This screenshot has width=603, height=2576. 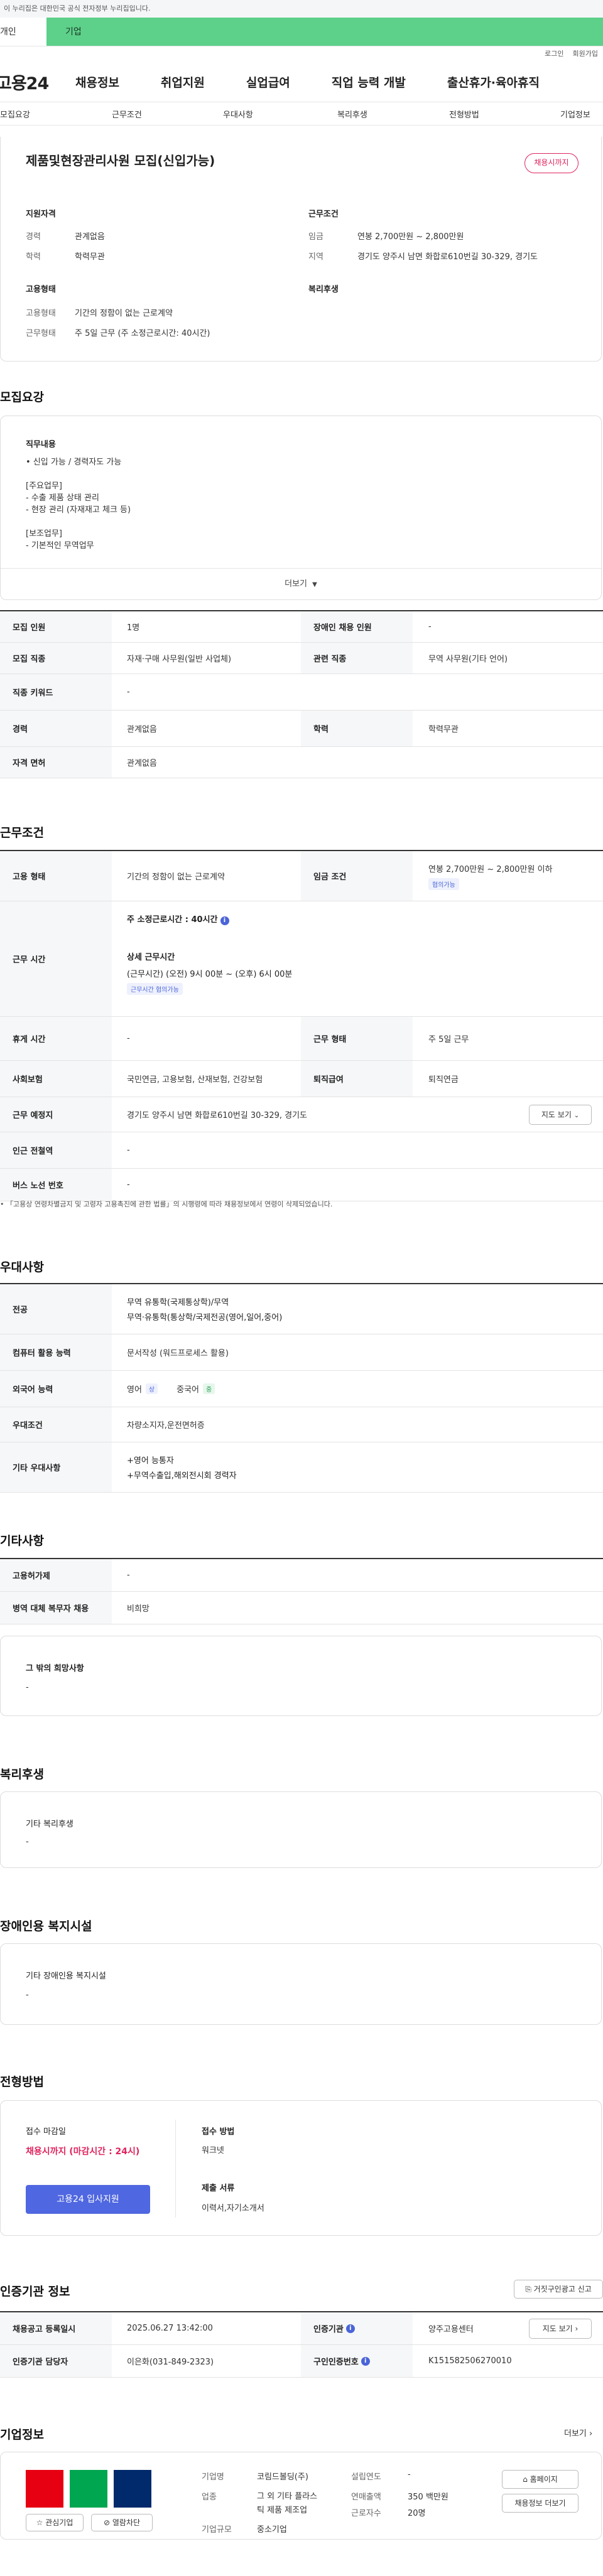 I want to click on screening-divider, so click(x=176, y=2169).